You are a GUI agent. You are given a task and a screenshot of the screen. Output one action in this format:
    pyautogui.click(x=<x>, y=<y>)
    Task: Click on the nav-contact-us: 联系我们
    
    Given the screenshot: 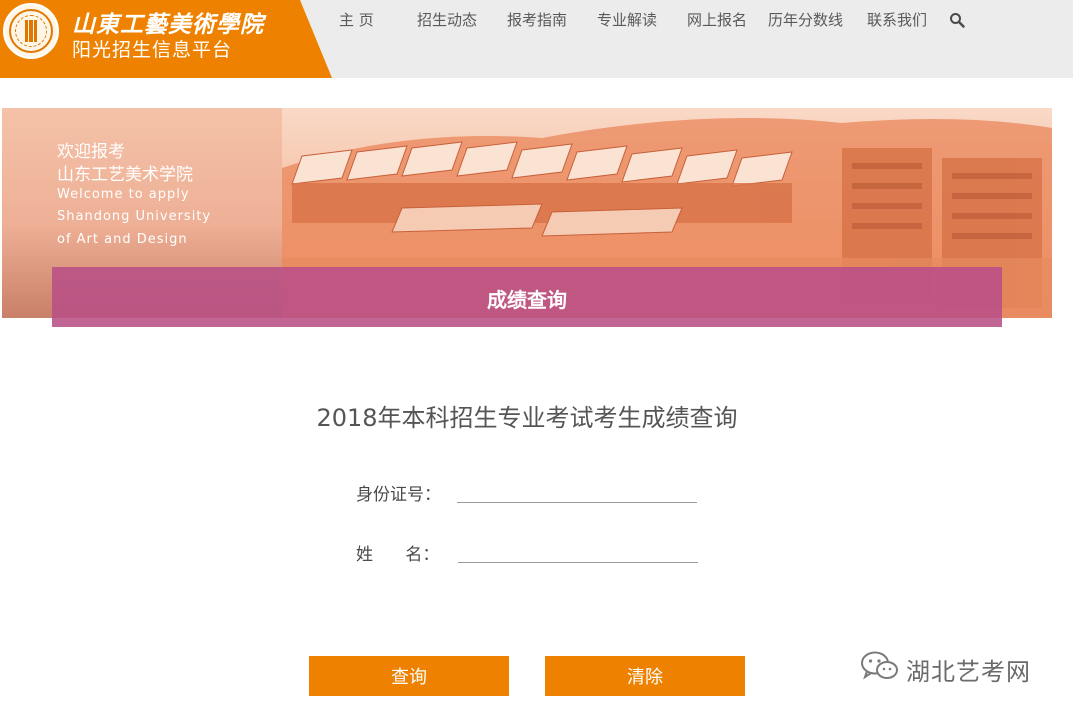 What is the action you would take?
    pyautogui.click(x=897, y=19)
    